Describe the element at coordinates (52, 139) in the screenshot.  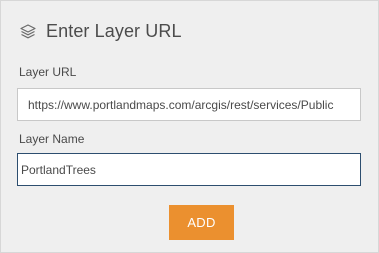
I see `layer-name-label: Layer Name` at that location.